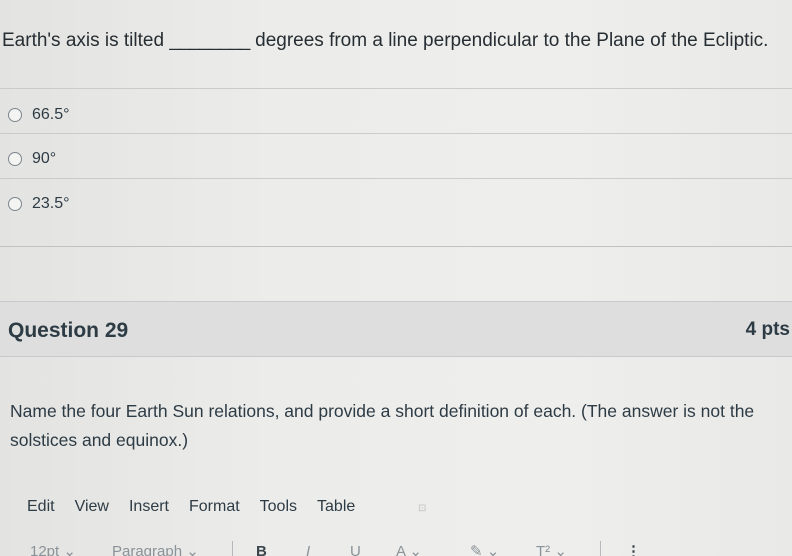 Image resolution: width=792 pixels, height=556 pixels. I want to click on text-color-button: A ⌄, so click(409, 549).